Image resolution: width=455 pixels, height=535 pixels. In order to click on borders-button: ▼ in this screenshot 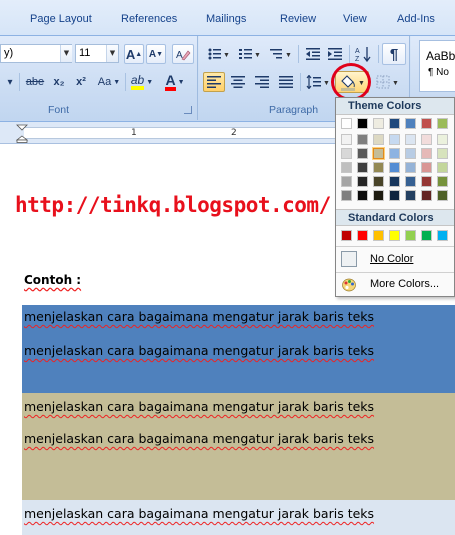, I will do `click(388, 82)`.